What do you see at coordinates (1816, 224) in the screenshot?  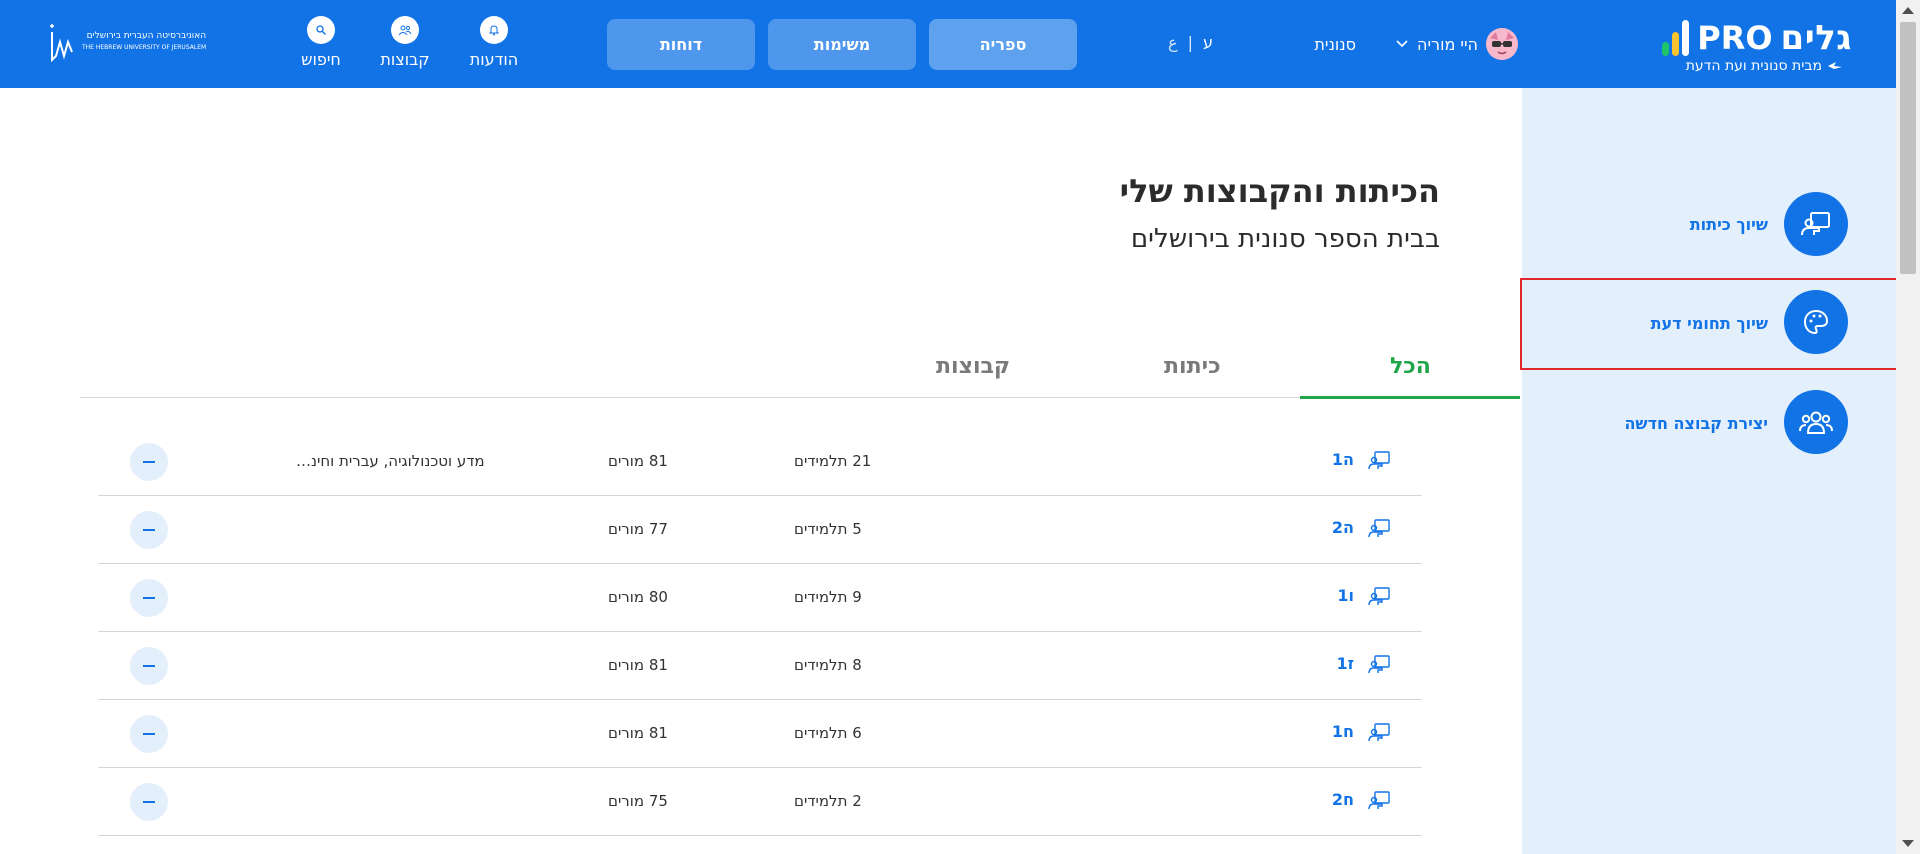 I see `teacher-board-icon` at bounding box center [1816, 224].